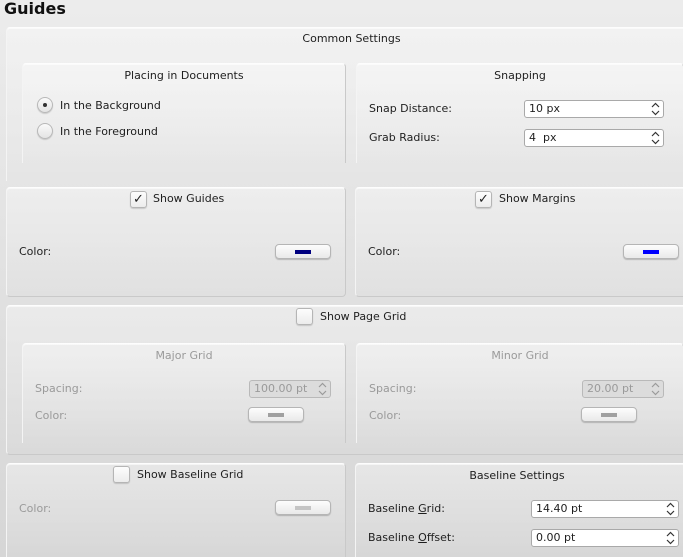 The width and height of the screenshot is (683, 557). What do you see at coordinates (410, 108) in the screenshot?
I see `snap-distance-label: Snap Distance:` at bounding box center [410, 108].